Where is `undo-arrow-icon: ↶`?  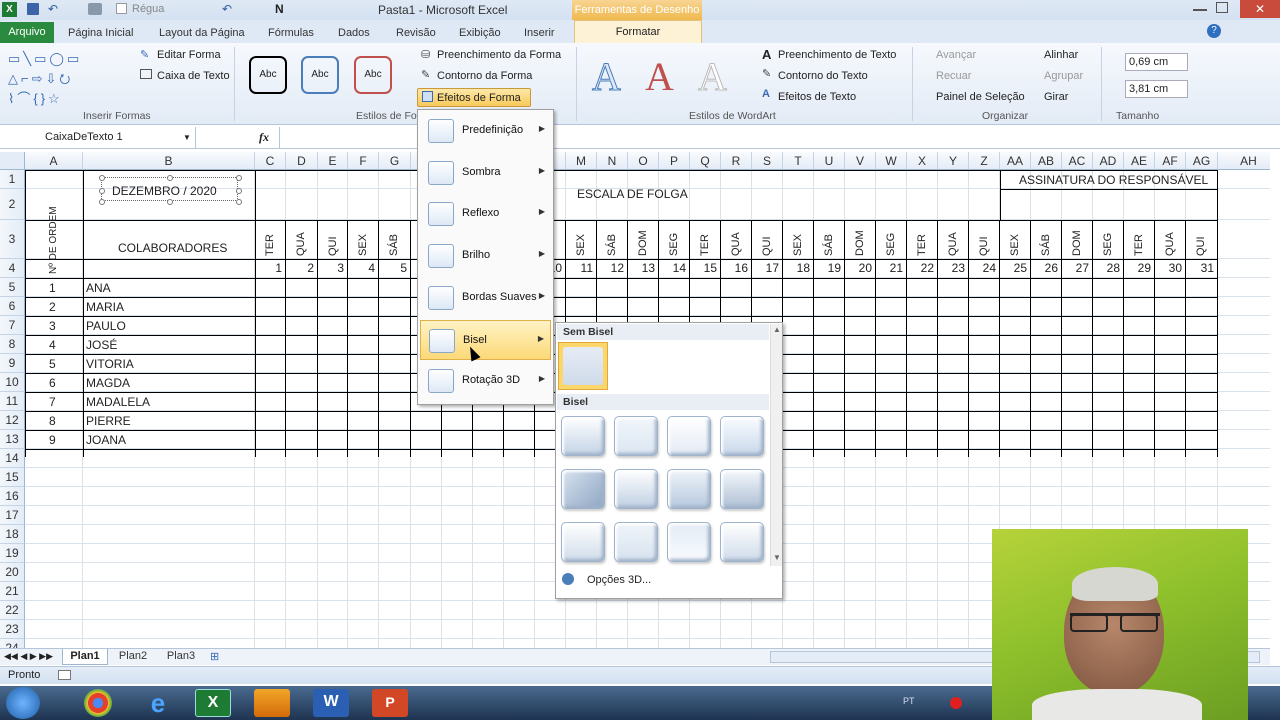
undo-arrow-icon: ↶ is located at coordinates (227, 9).